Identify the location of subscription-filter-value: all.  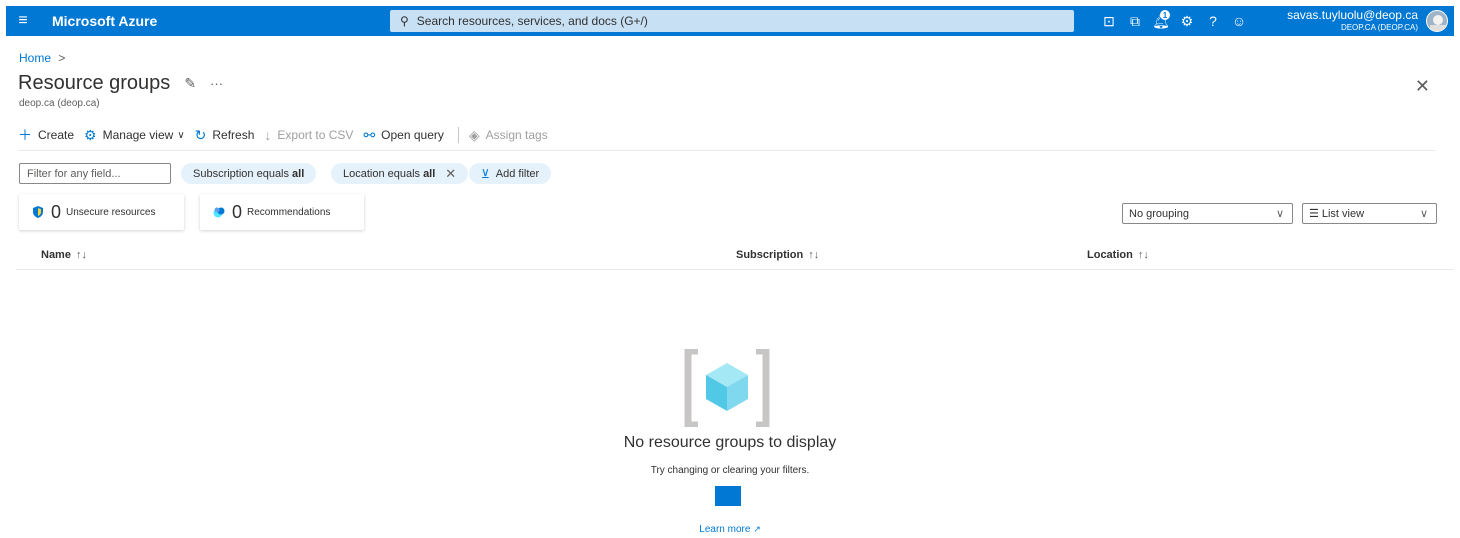
(298, 173).